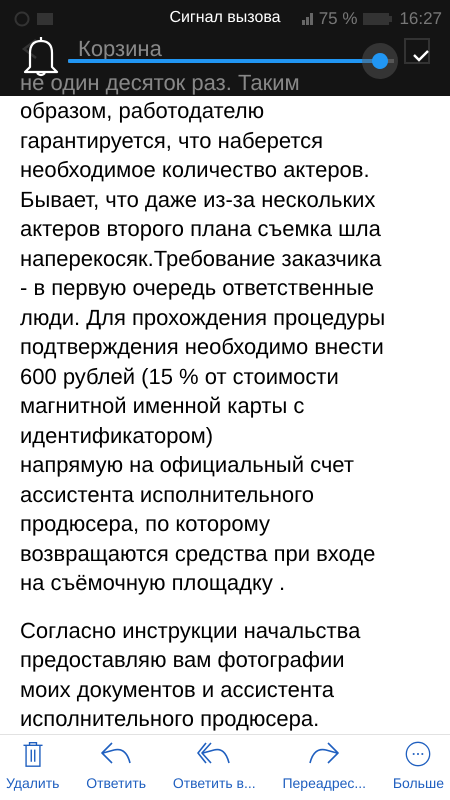  I want to click on message-paragraph: Согласно инструкции начальства предоставляю вам фотографии моих документов и ассистента исполнительного продюсера., so click(191, 674).